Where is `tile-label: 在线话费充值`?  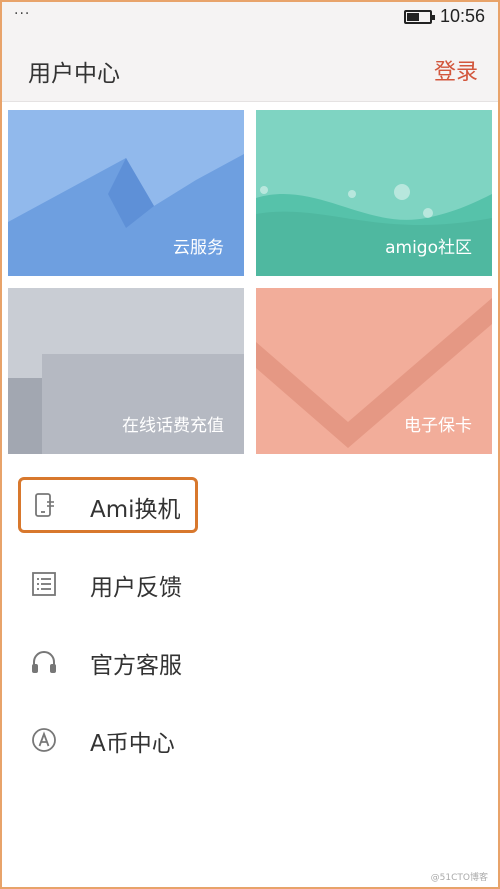
tile-label: 在线话费充值 is located at coordinates (173, 426).